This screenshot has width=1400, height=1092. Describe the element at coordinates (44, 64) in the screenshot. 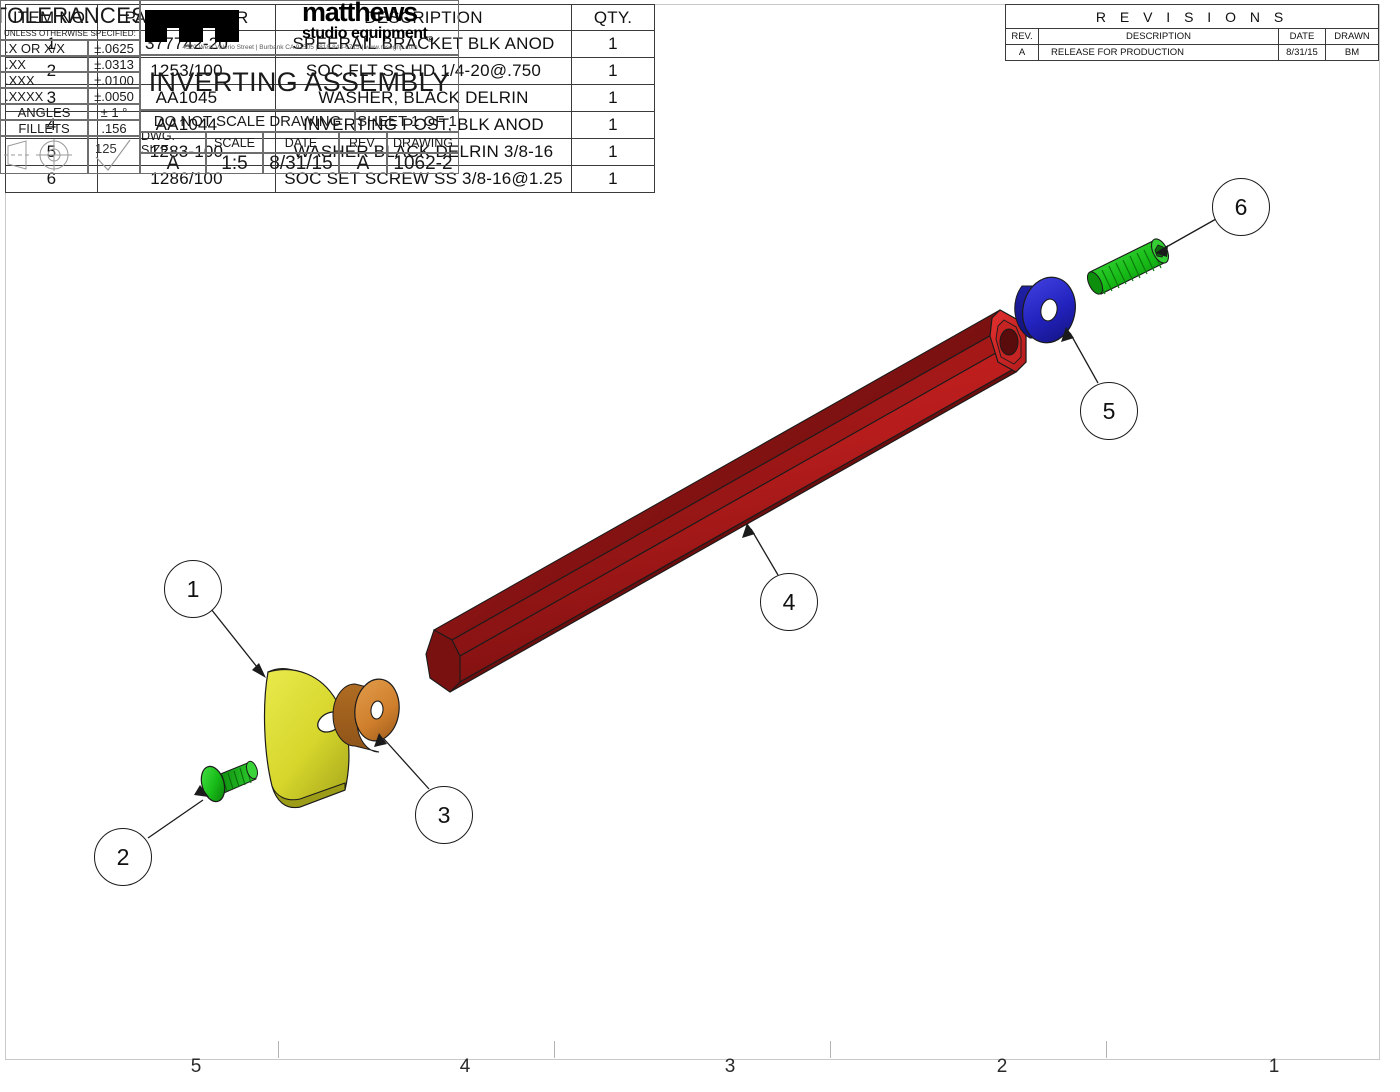

I see `tolerance-label-xx: .XX` at that location.